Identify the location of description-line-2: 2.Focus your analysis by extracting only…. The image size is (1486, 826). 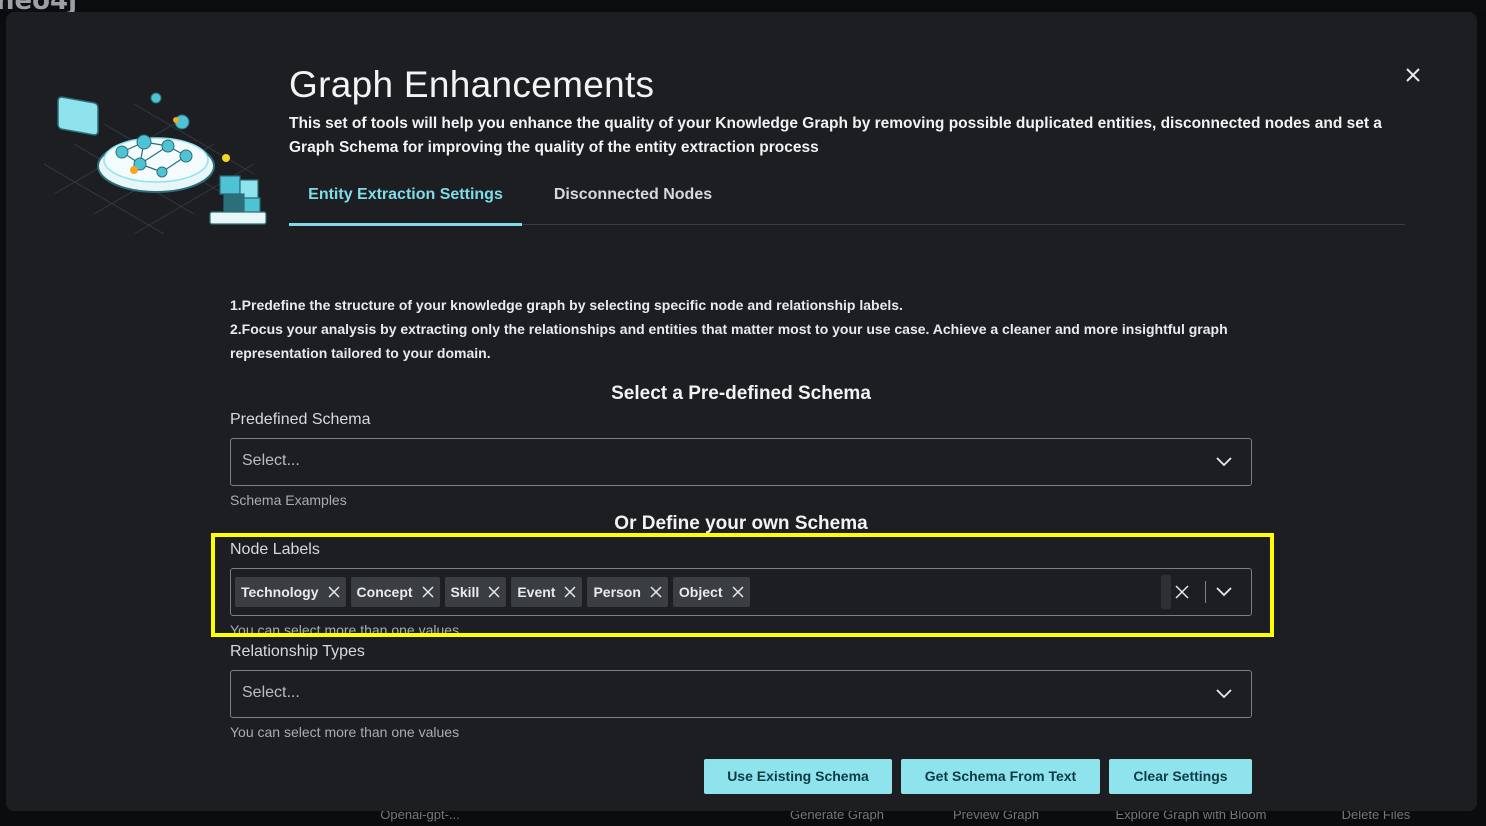
(729, 341).